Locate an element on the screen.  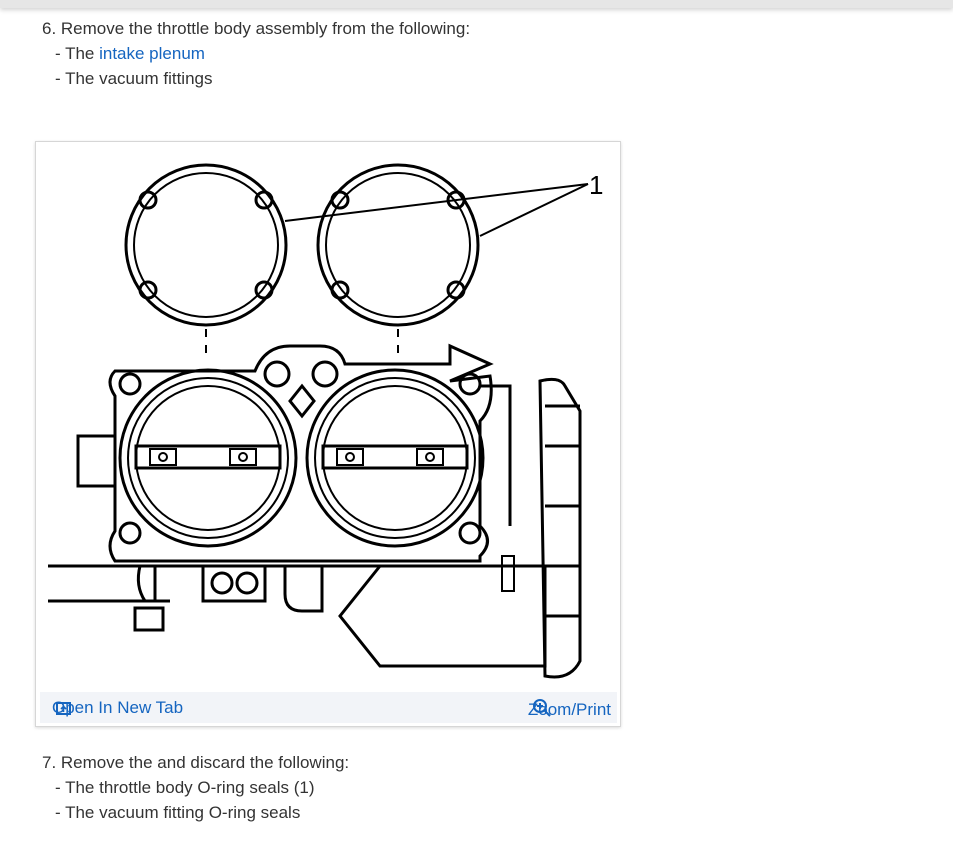
zoom-print-button: Zoom/Print is located at coordinates (569, 707).